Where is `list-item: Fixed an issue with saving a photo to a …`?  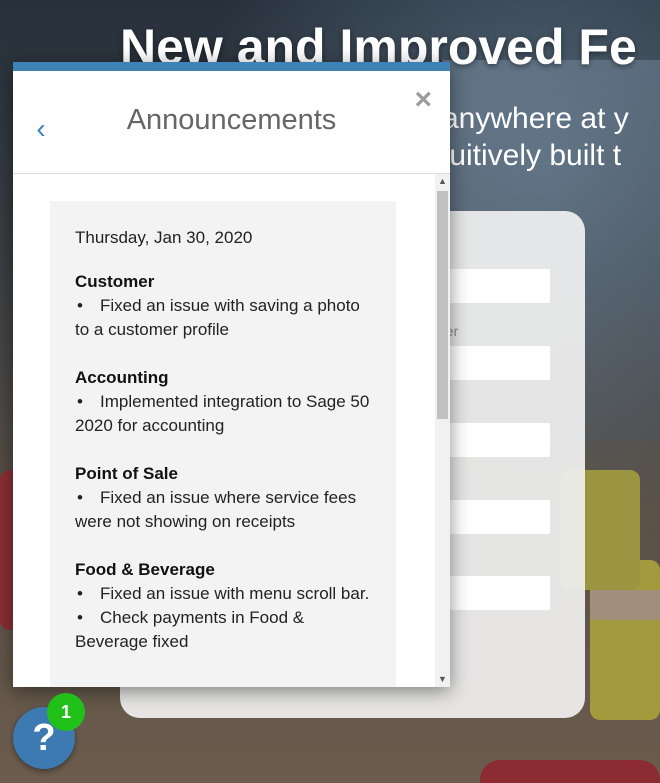
list-item: Fixed an issue with saving a photo to a … is located at coordinates (223, 318).